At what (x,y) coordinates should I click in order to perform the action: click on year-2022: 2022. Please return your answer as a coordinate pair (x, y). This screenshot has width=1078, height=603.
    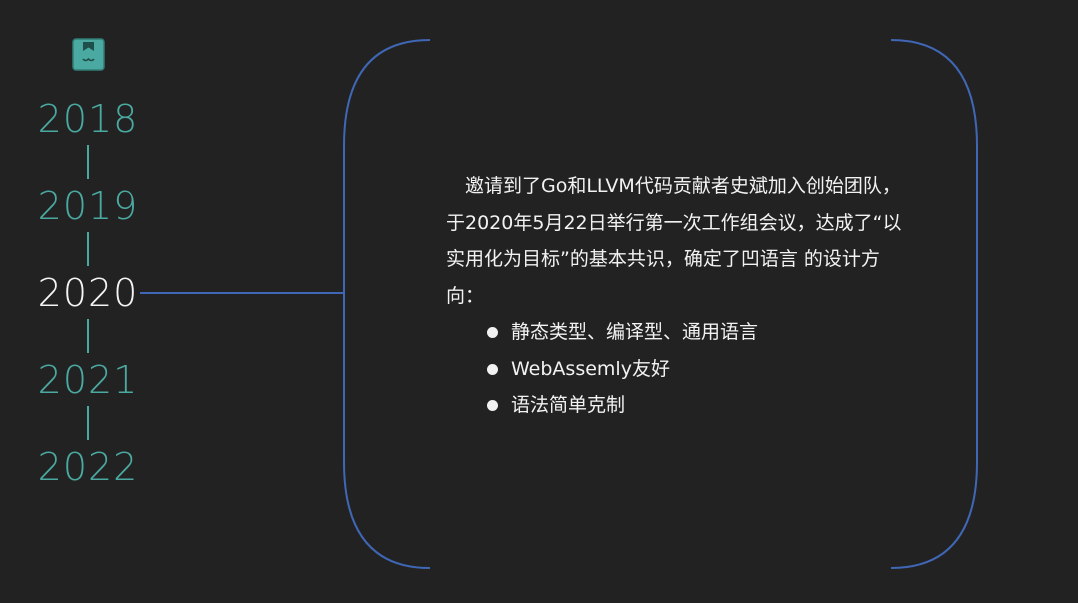
    Looking at the image, I should click on (88, 467).